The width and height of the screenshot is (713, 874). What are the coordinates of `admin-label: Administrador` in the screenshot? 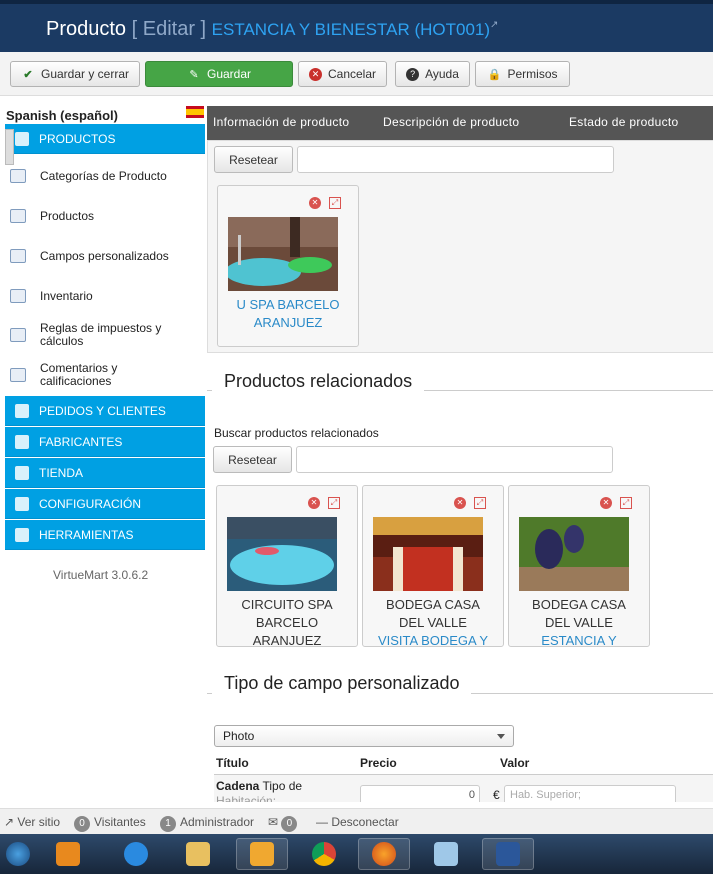 It's located at (217, 822).